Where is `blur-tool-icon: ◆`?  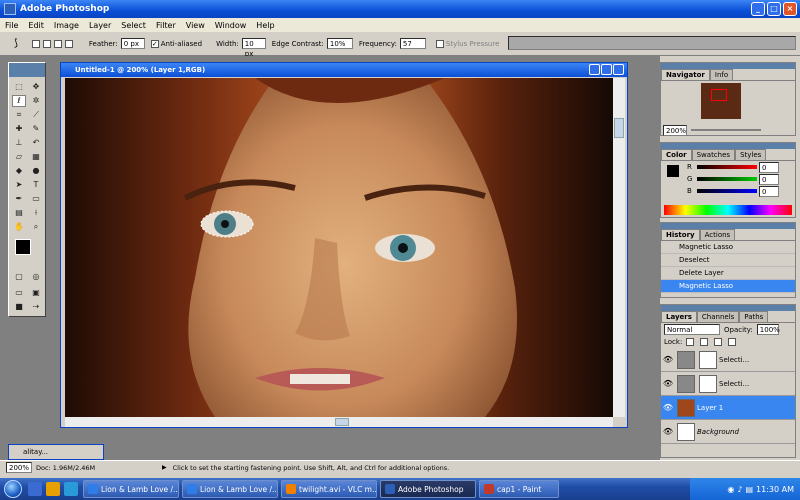 blur-tool-icon: ◆ is located at coordinates (19, 171).